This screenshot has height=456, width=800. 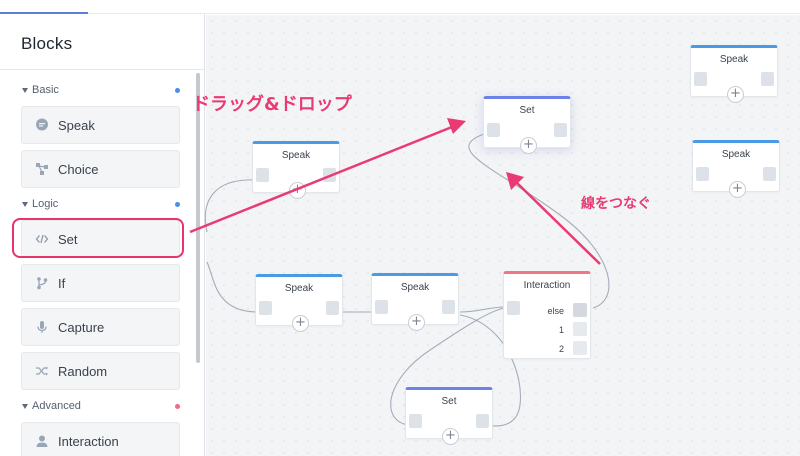 What do you see at coordinates (400, 7) in the screenshot?
I see `top-bar` at bounding box center [400, 7].